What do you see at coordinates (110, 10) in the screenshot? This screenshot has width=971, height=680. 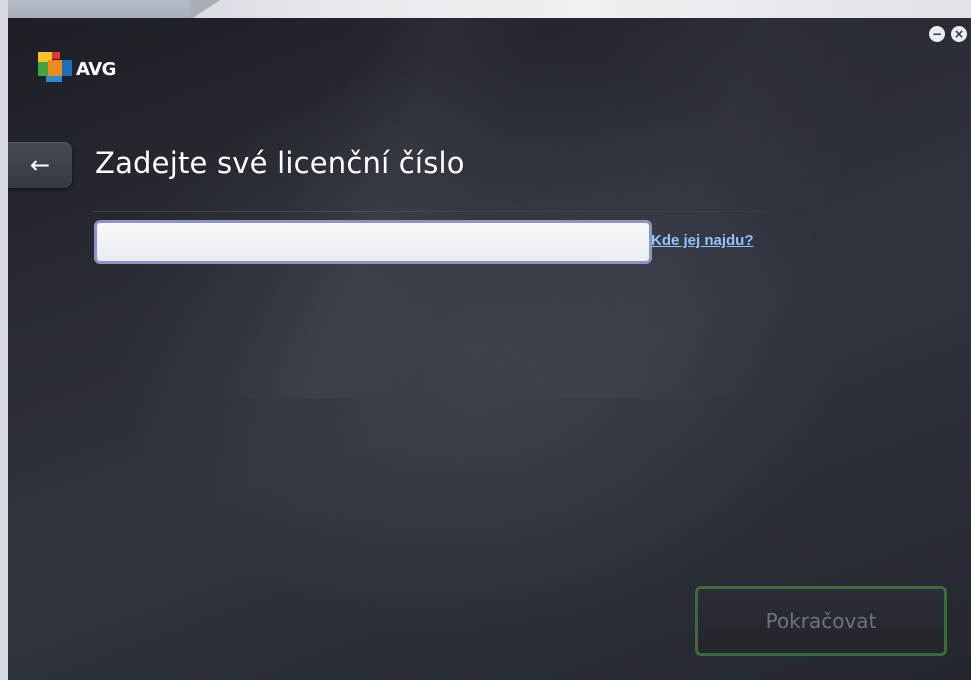 I see `backdrop-tab-shape` at bounding box center [110, 10].